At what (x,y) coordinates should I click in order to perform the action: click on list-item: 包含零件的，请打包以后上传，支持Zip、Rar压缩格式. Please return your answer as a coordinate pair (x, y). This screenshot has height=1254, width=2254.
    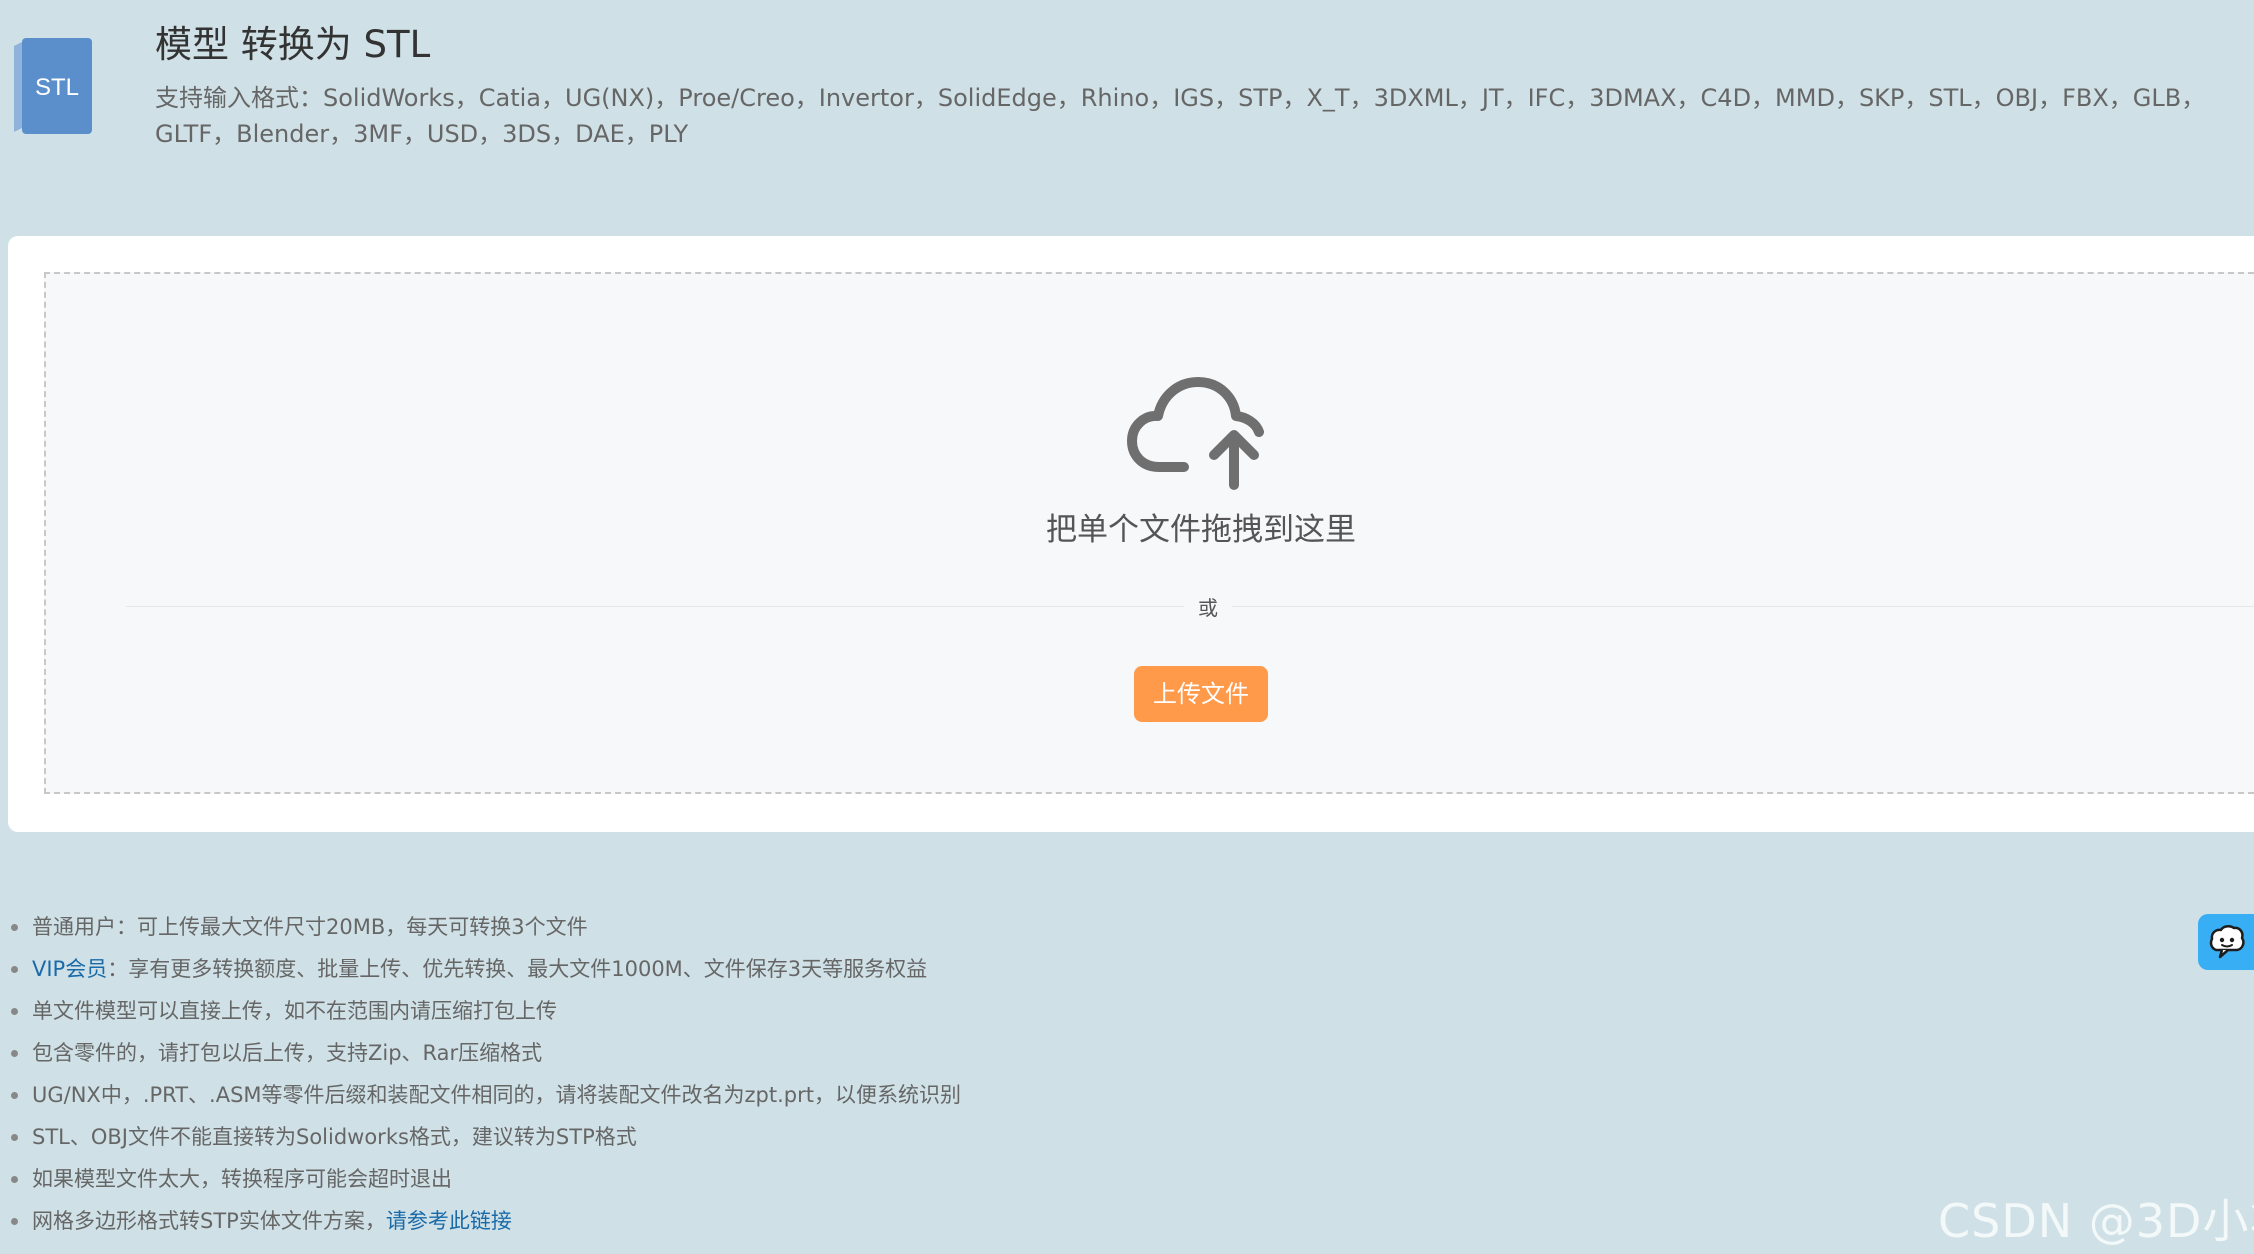
    Looking at the image, I should click on (480, 1053).